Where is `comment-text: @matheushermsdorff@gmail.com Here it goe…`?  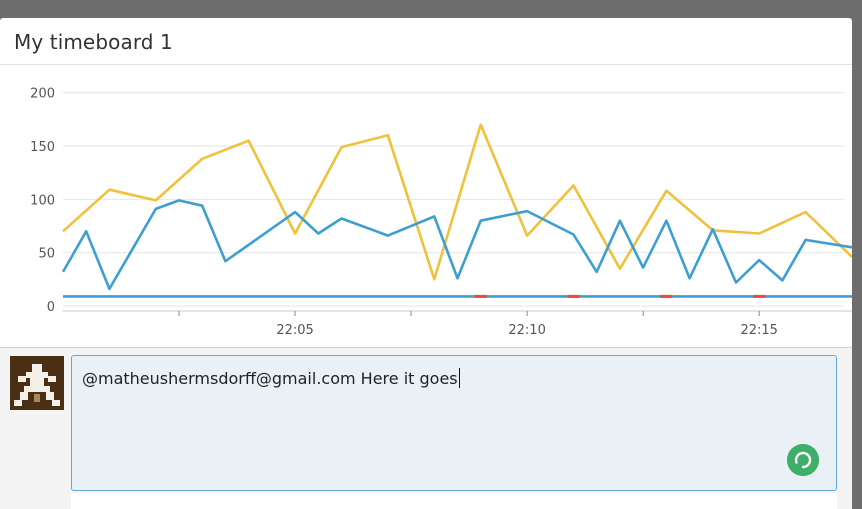
comment-text: @matheushermsdorff@gmail.com Here it goe… is located at coordinates (270, 378).